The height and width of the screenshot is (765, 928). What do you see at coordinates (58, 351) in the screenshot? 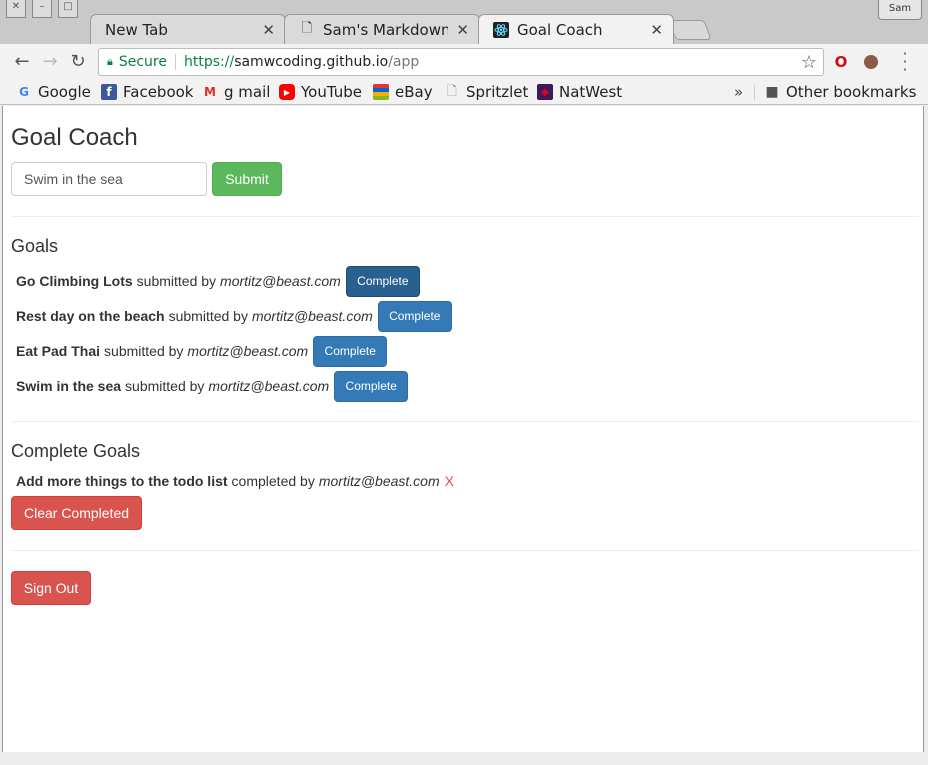
I see `goal-title: Eat Pad Thai` at bounding box center [58, 351].